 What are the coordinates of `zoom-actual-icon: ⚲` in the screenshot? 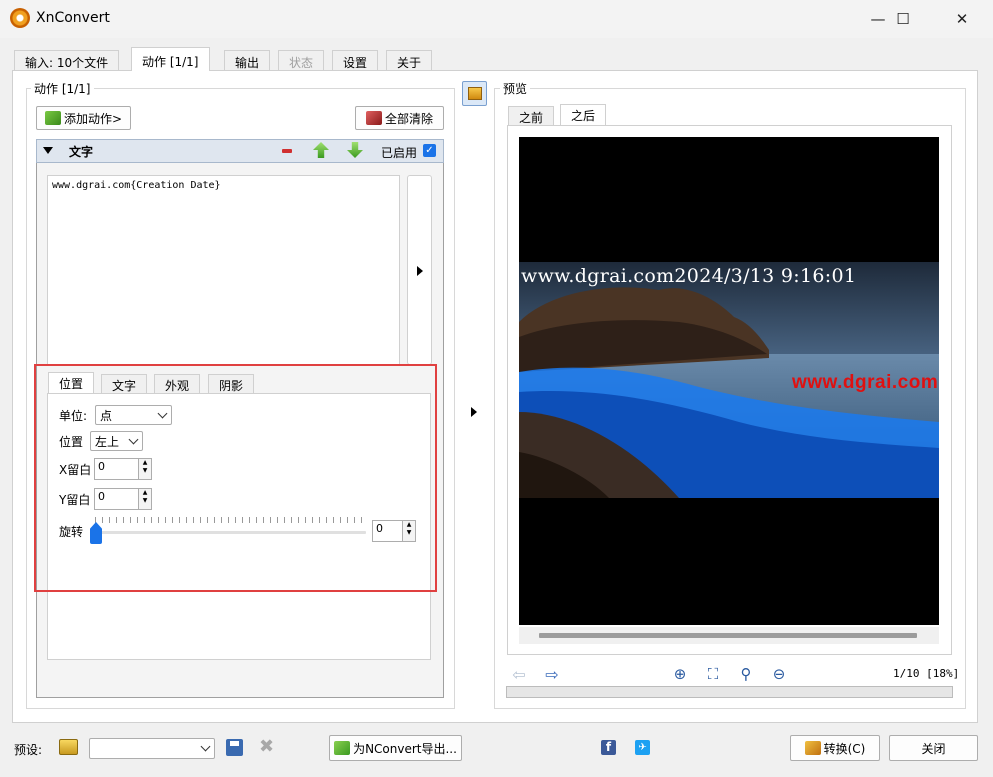 It's located at (746, 674).